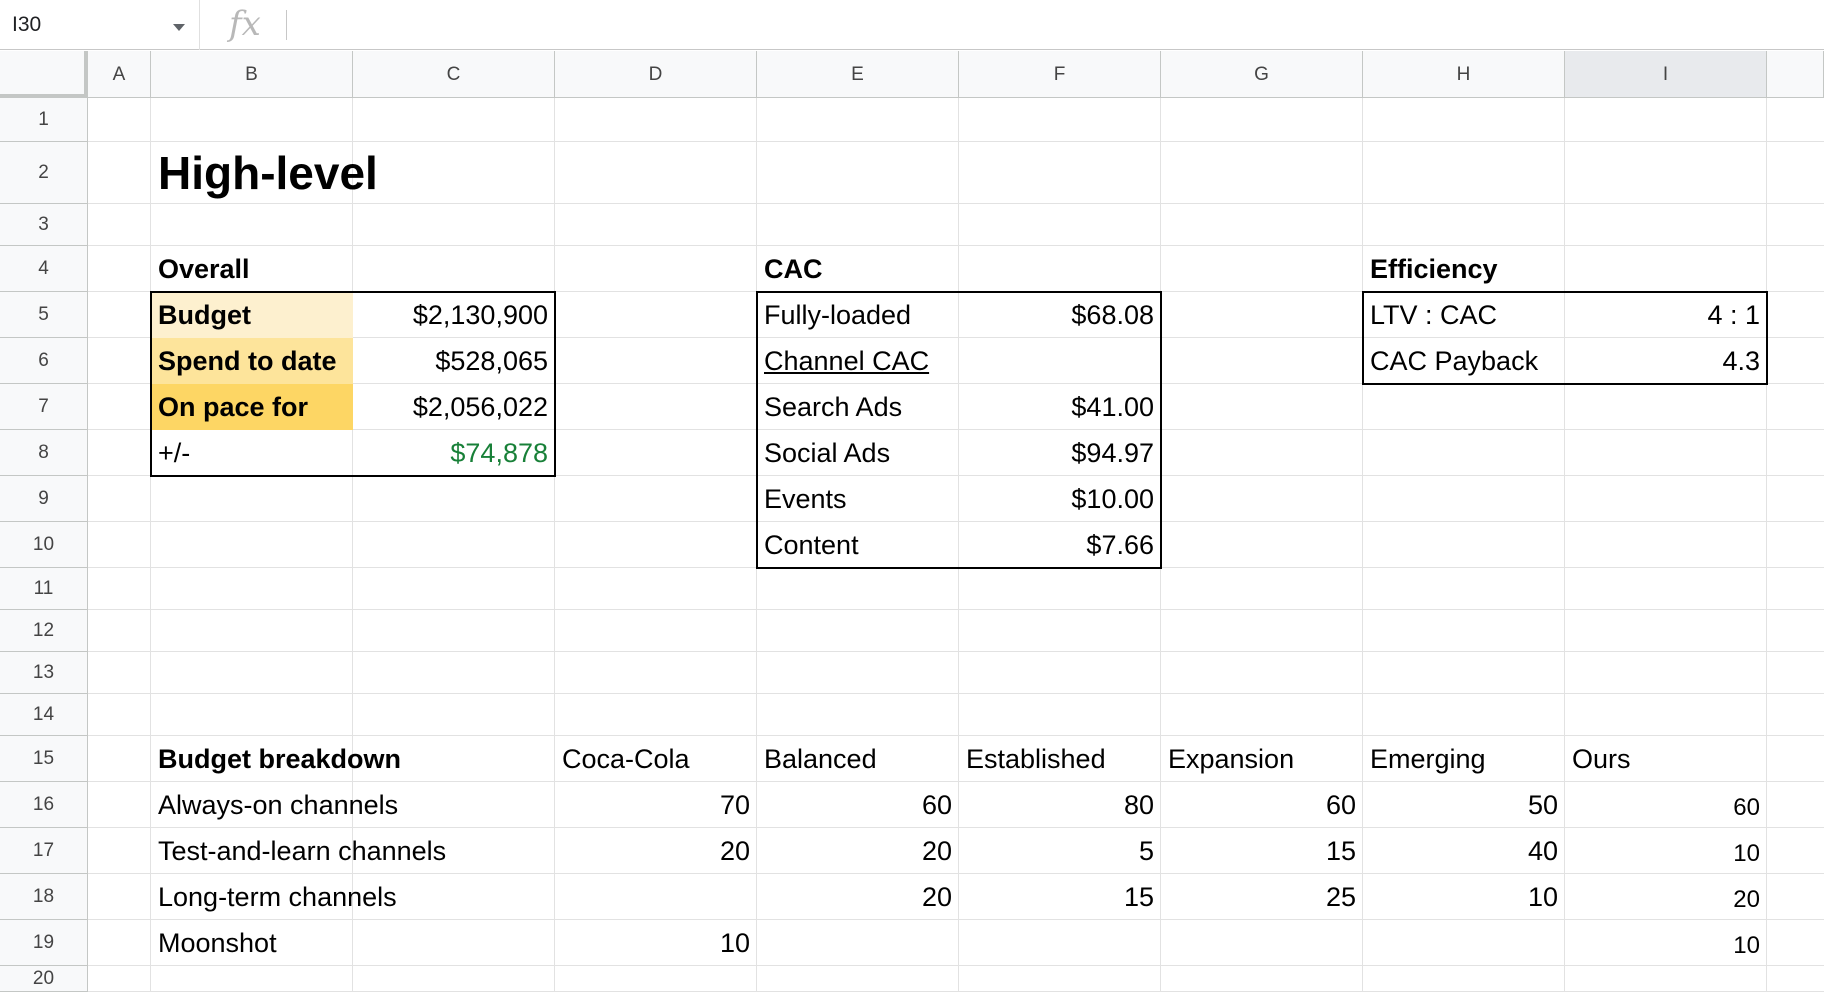 The height and width of the screenshot is (992, 1824). Describe the element at coordinates (1262, 74) in the screenshot. I see `column-header-g: G` at that location.